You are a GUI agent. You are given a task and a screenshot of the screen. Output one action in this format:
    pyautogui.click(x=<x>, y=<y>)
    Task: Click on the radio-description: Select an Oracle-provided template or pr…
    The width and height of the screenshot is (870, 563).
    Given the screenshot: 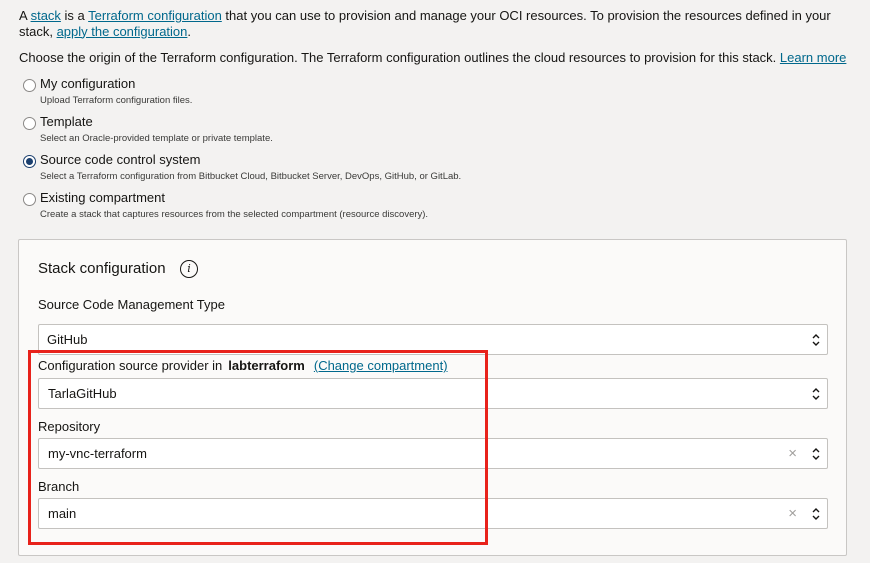 What is the action you would take?
    pyautogui.click(x=156, y=138)
    